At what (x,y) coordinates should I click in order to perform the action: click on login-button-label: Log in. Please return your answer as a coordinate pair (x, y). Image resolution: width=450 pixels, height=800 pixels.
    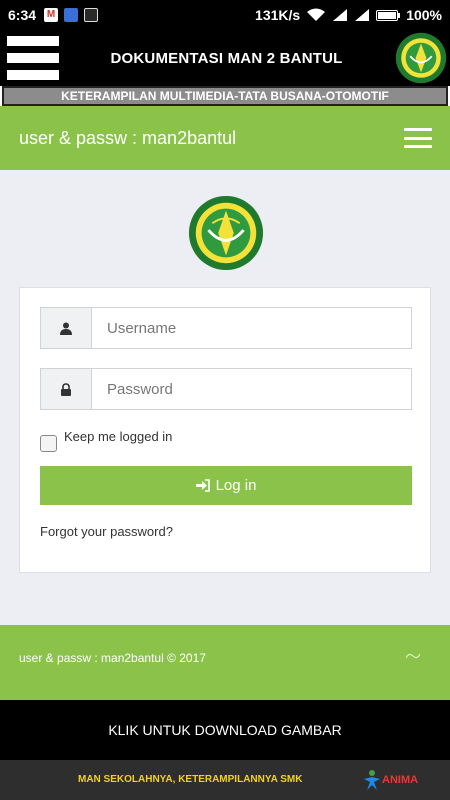
    Looking at the image, I should click on (236, 485).